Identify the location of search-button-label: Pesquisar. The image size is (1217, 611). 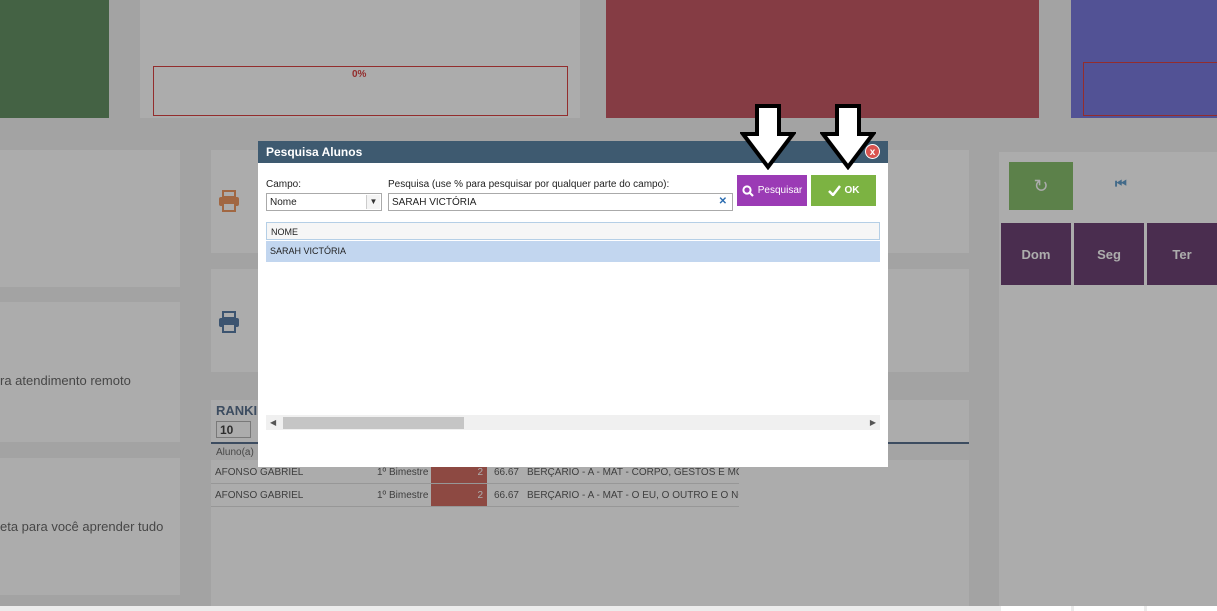
(780, 190).